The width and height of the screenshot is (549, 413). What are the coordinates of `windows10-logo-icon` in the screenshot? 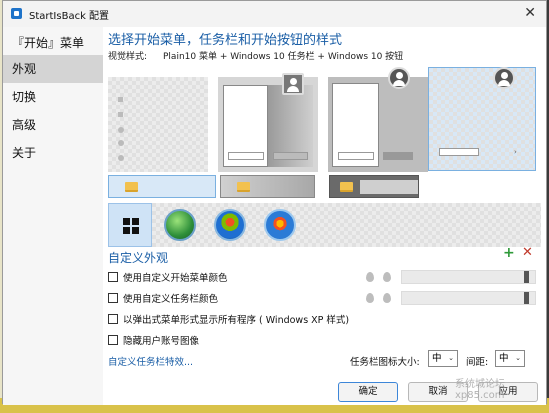 It's located at (131, 226).